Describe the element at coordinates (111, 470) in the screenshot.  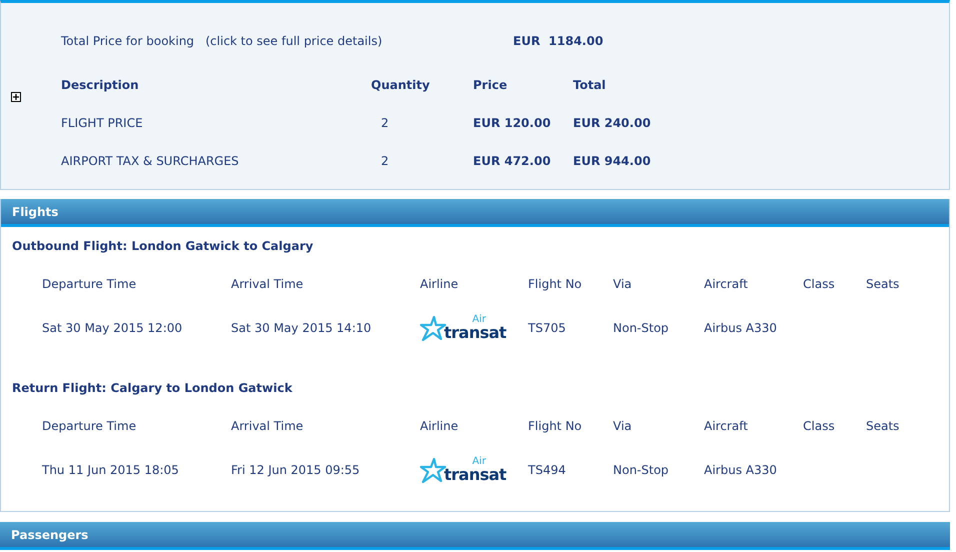
I see `table-cell-text: Thu 11 Jun 2015 18:05` at that location.